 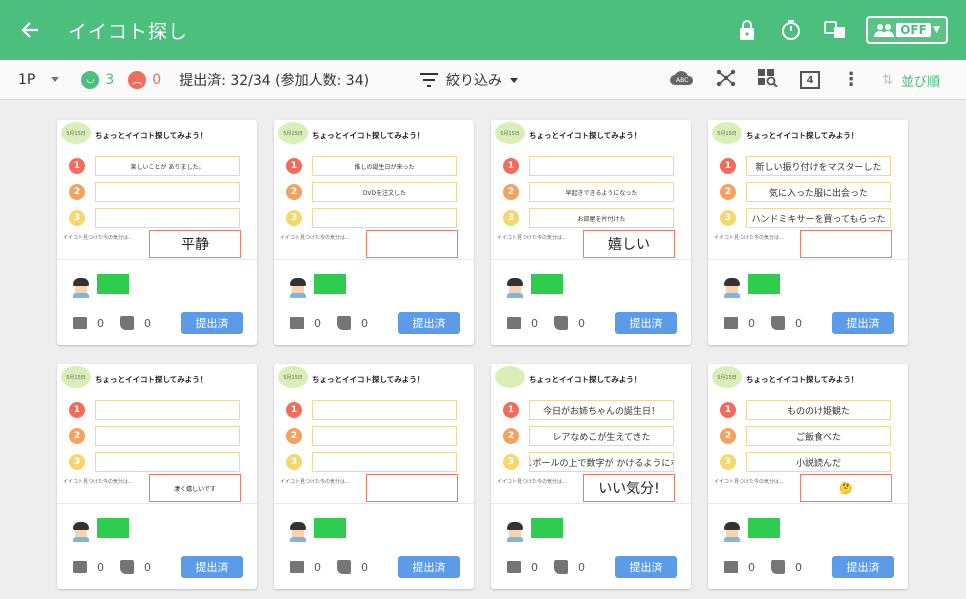 I want to click on answer-box-3: ハンドミキサーを買ってもらった, so click(x=818, y=218).